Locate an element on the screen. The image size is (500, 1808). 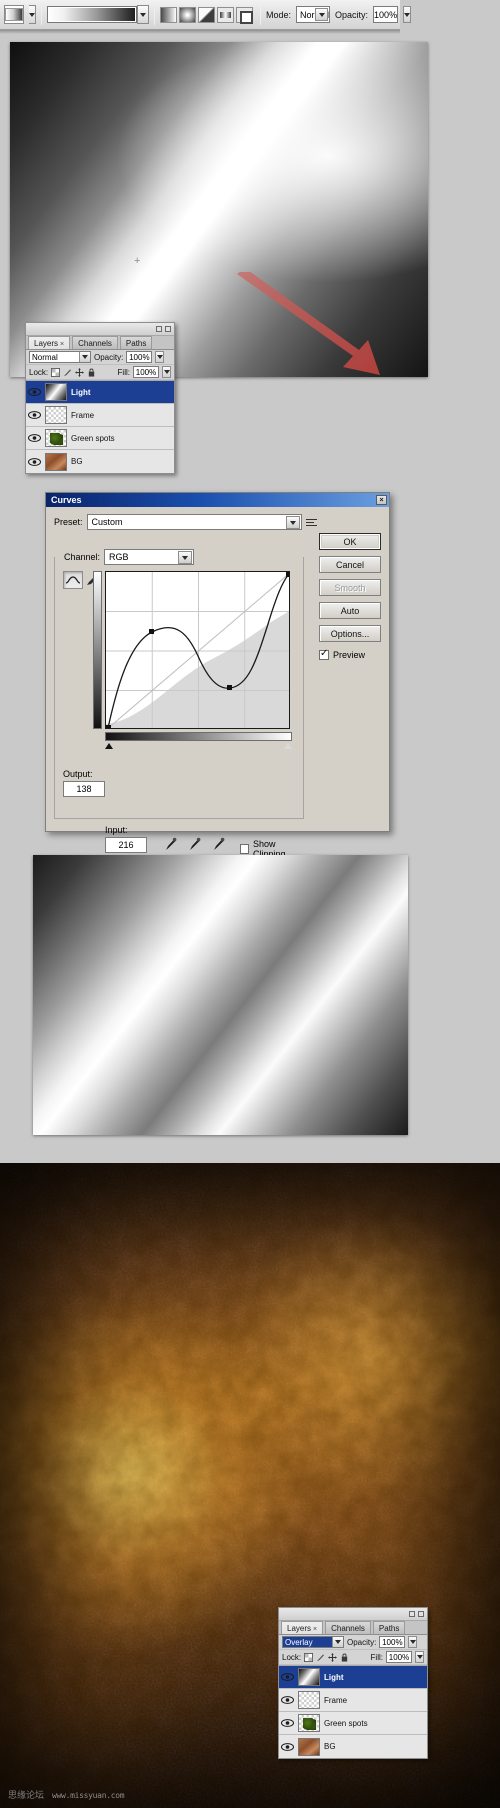
layer-blend-mode-select: Overlay is located at coordinates (313, 1642).